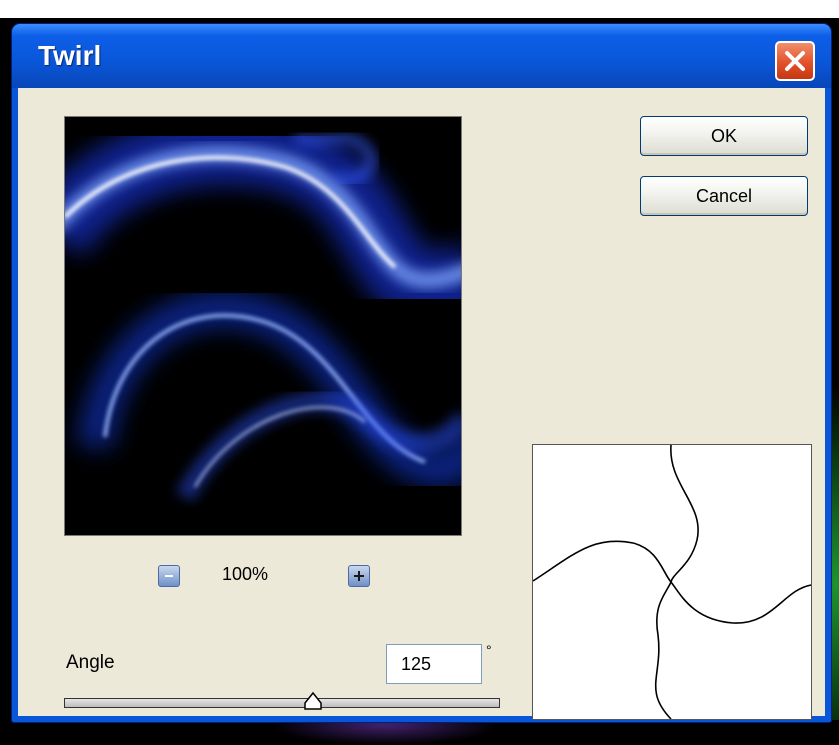 Image resolution: width=839 pixels, height=745 pixels. I want to click on slider-thumb-icon, so click(312, 700).